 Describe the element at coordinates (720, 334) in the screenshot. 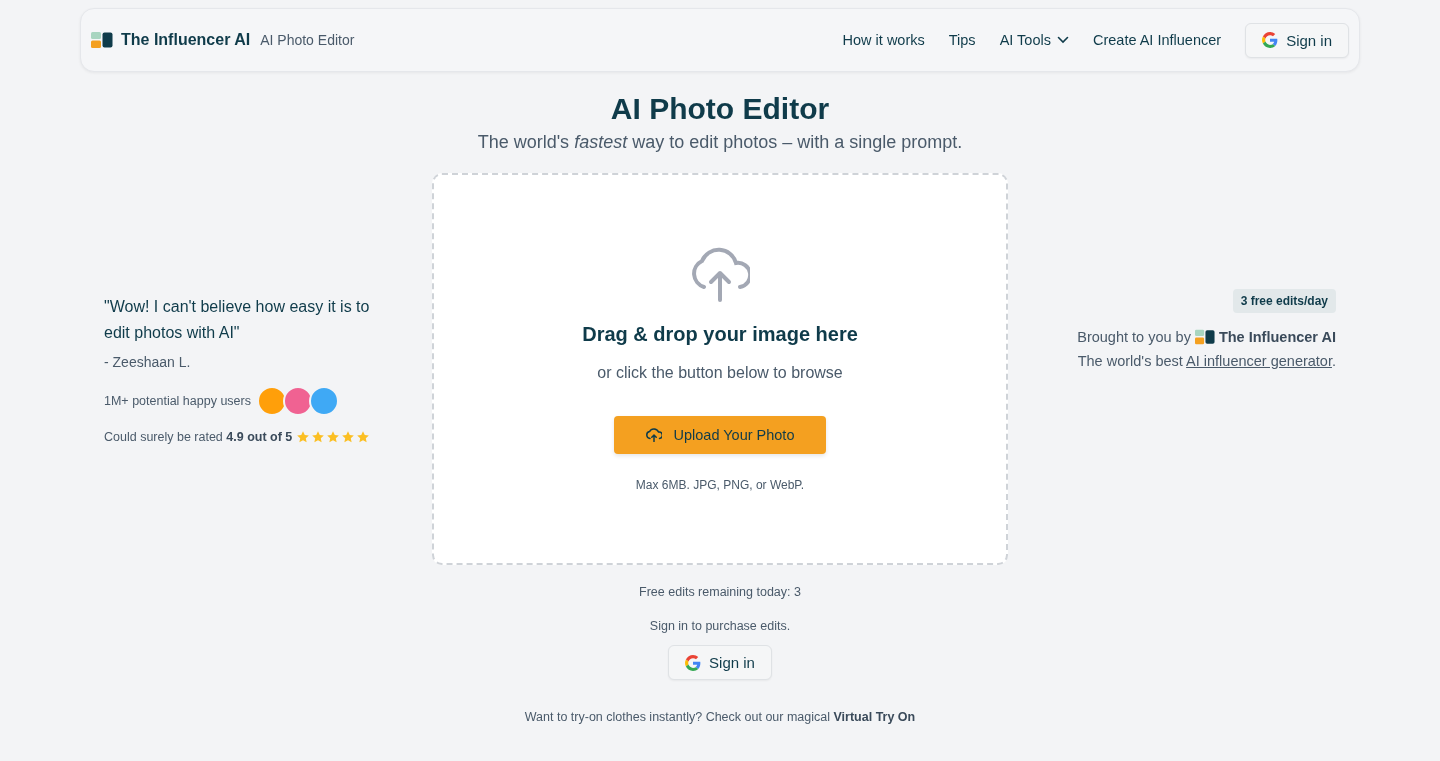

I see `dropzone-heading: Drag & drop your image here` at that location.